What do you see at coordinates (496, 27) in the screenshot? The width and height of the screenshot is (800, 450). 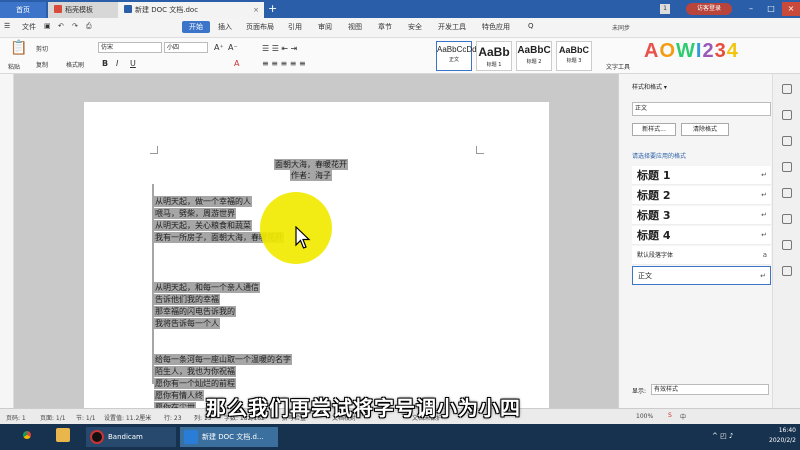 I see `menu-features: 特色应用` at bounding box center [496, 27].